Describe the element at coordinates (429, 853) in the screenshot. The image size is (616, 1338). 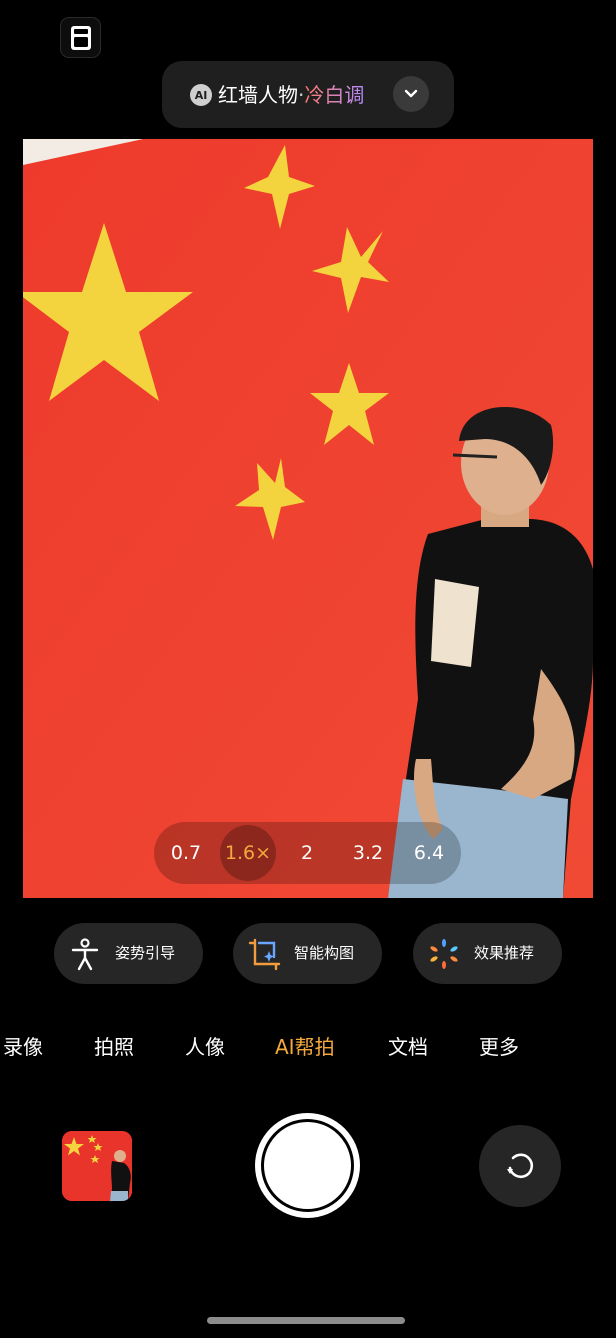
I see `zoom-option-6-4: 6.4` at that location.